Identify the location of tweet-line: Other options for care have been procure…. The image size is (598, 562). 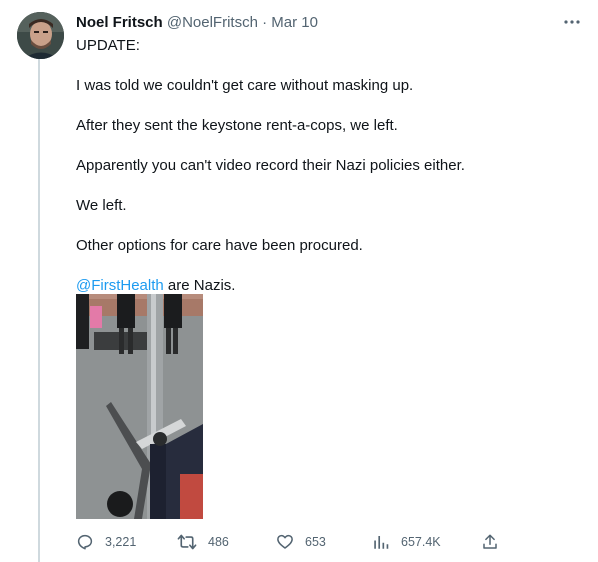
(219, 245).